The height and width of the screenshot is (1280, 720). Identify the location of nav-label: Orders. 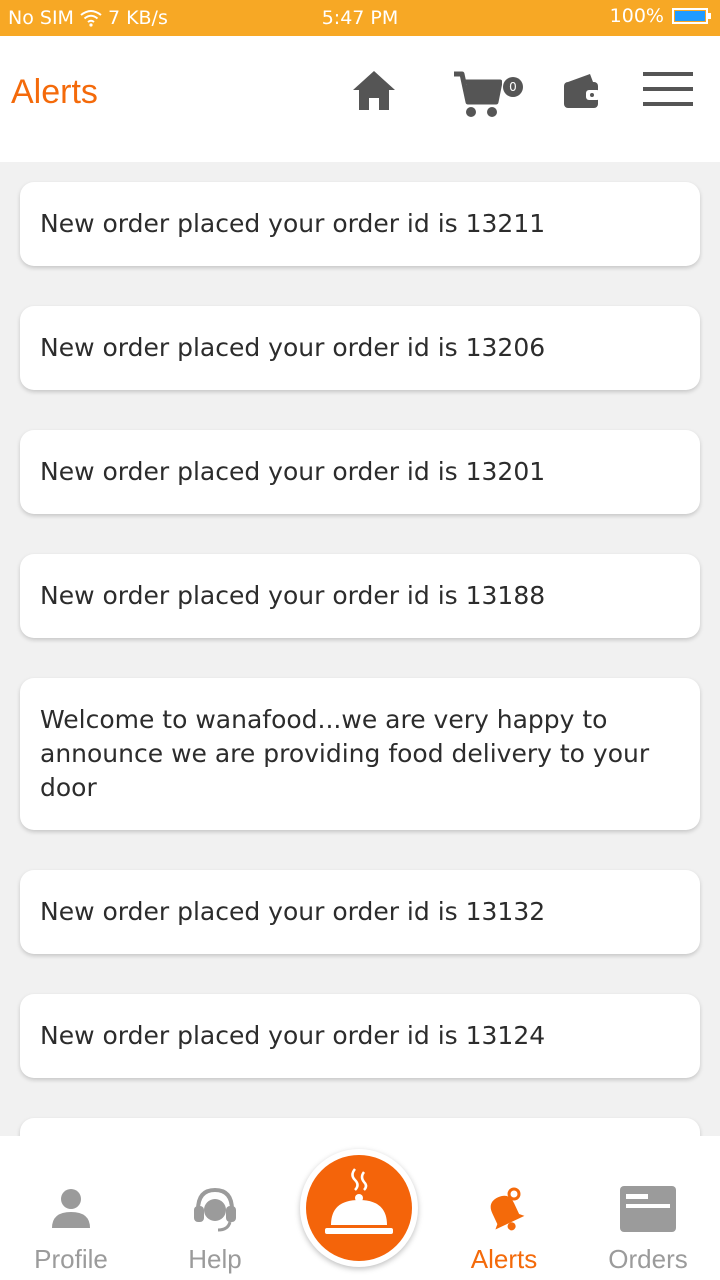
(648, 1259).